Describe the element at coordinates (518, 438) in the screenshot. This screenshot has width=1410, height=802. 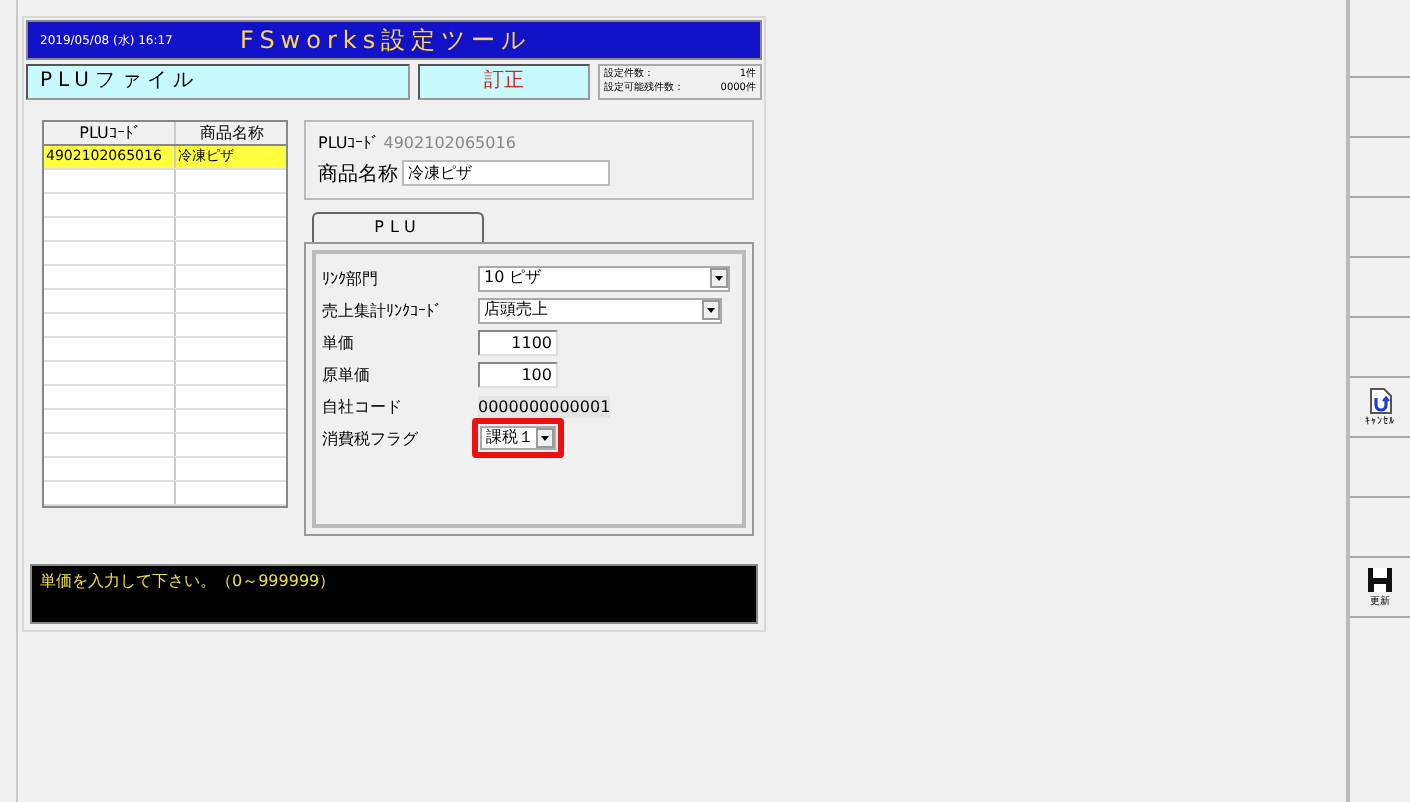
I see `dropdown: 課税１` at that location.